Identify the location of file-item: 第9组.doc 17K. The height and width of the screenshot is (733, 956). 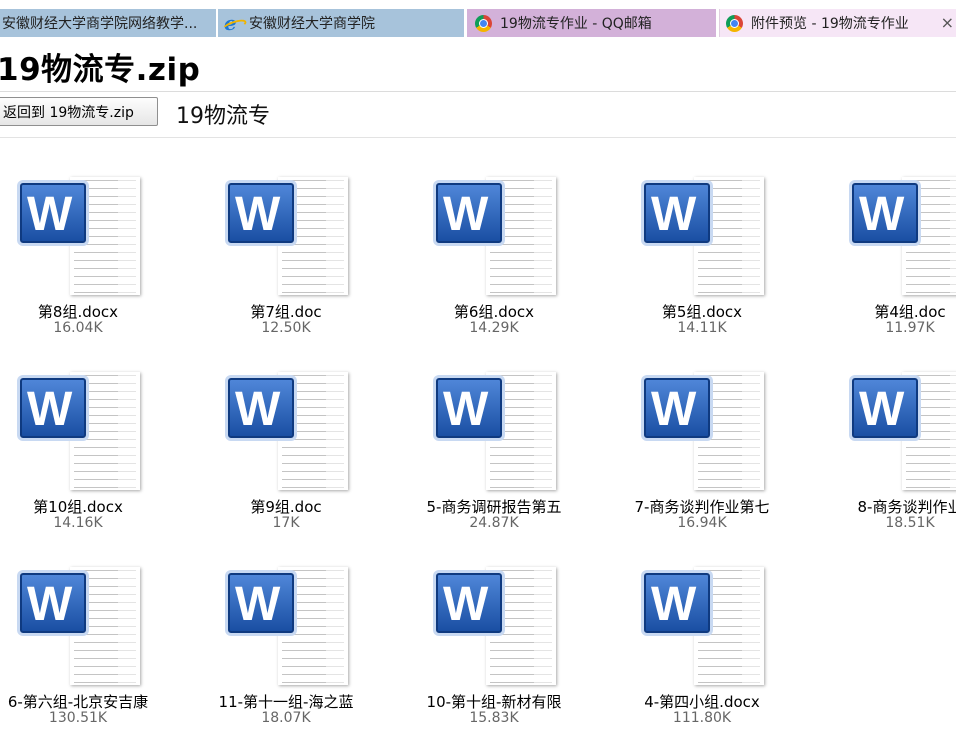
(286, 454).